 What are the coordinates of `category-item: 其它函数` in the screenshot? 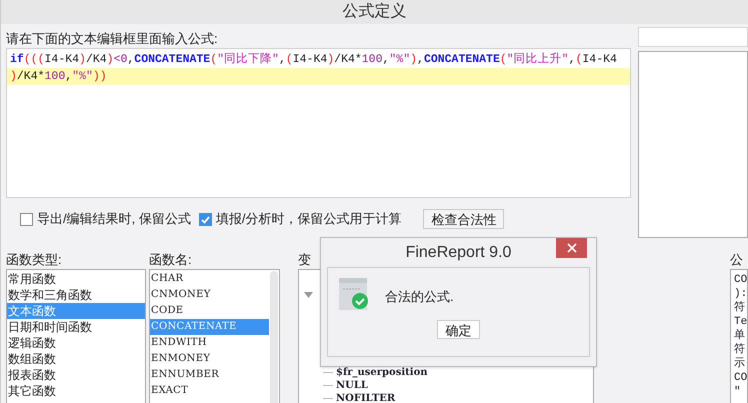 It's located at (76, 391).